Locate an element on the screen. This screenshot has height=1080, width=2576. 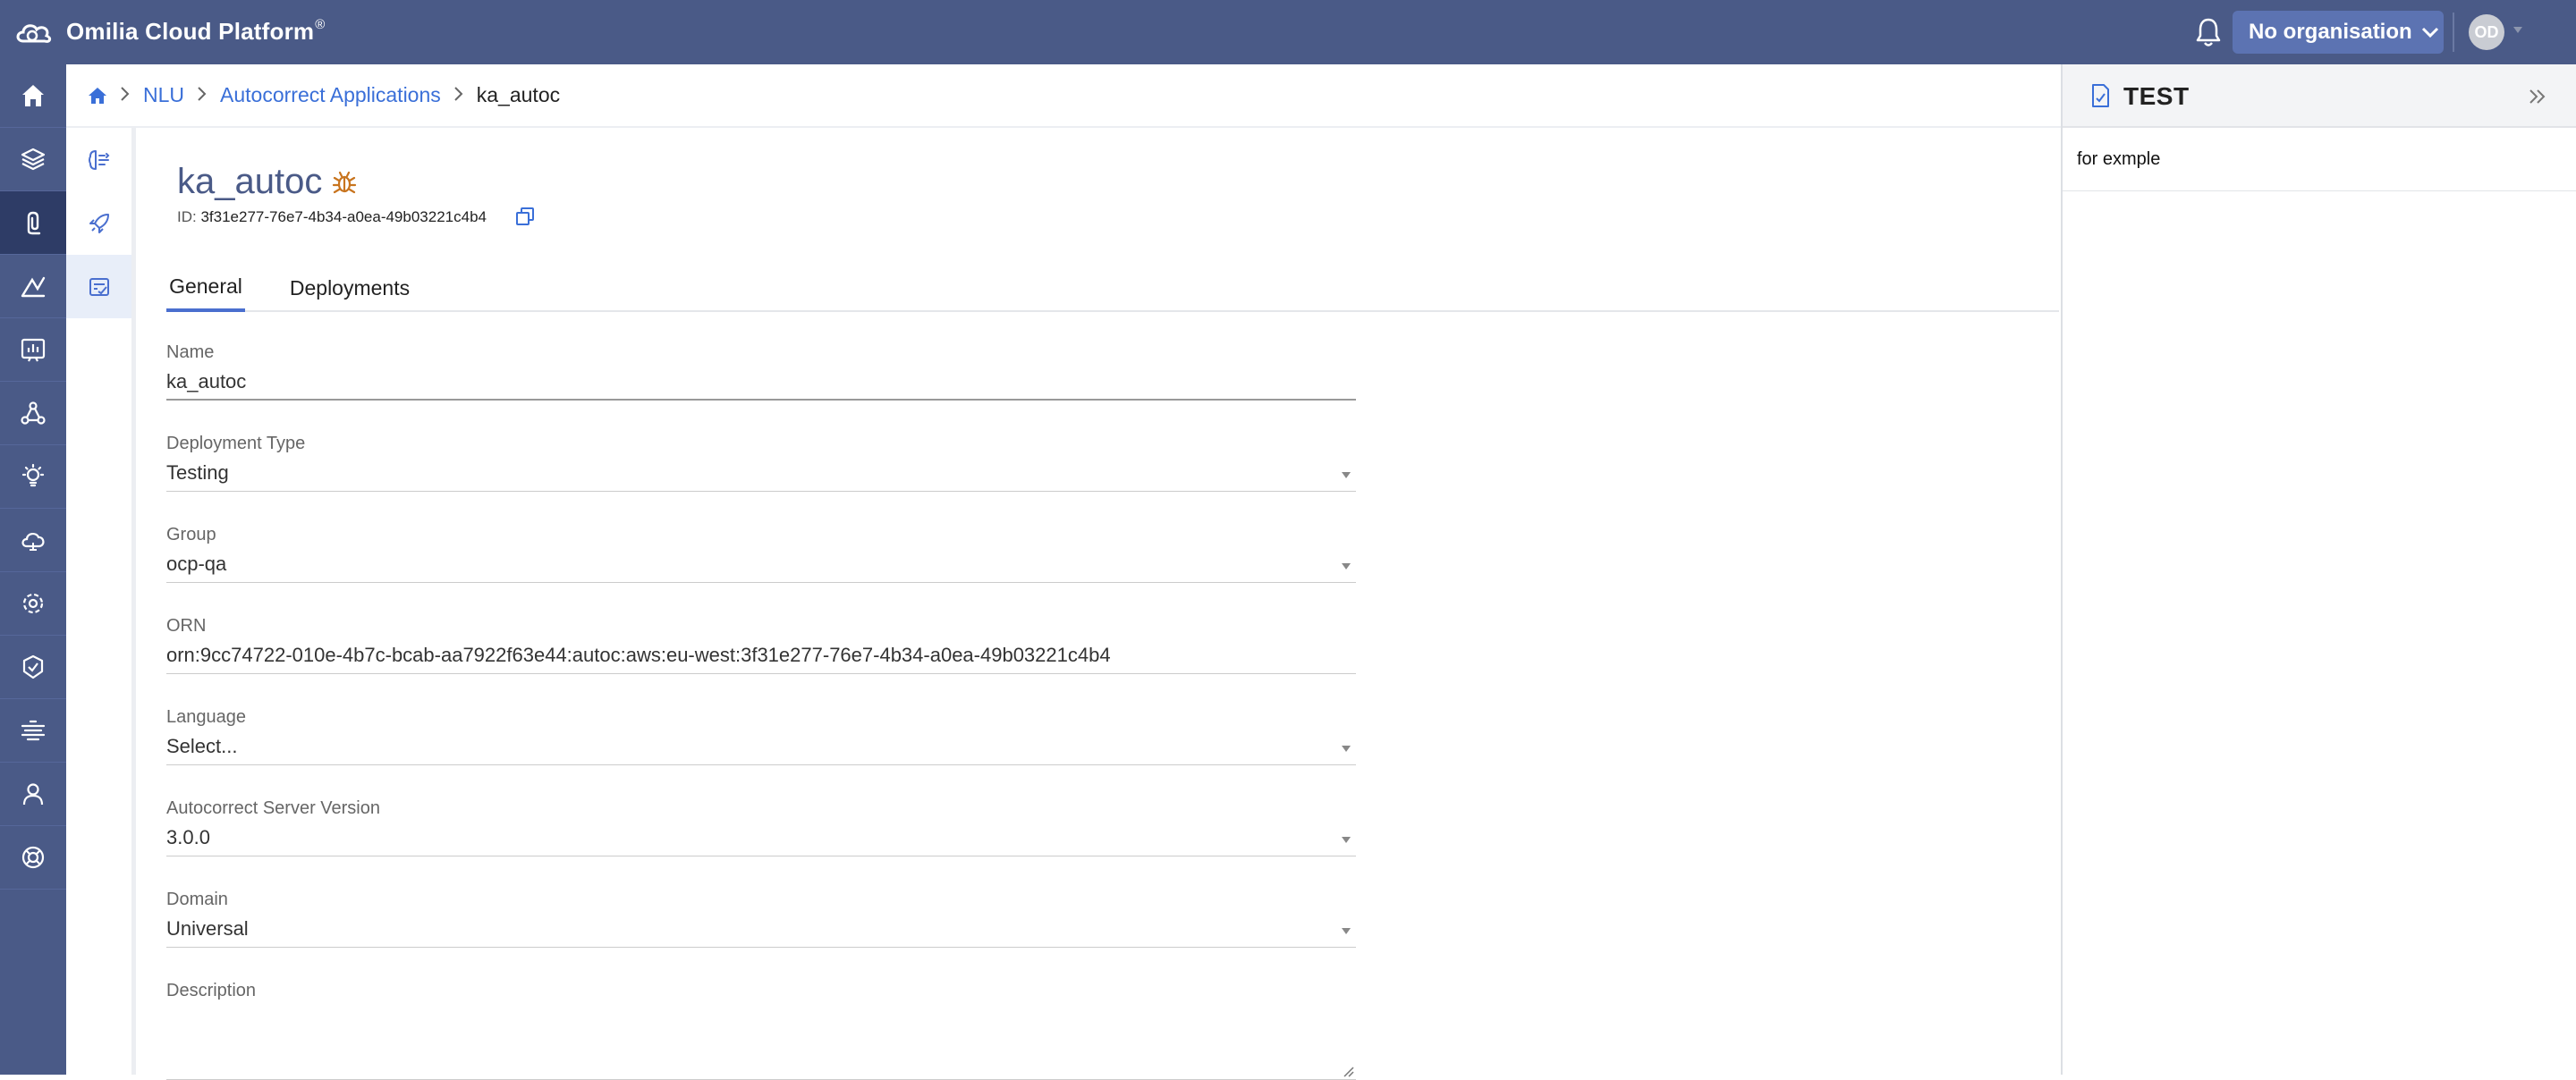
analytics-icon is located at coordinates (33, 287).